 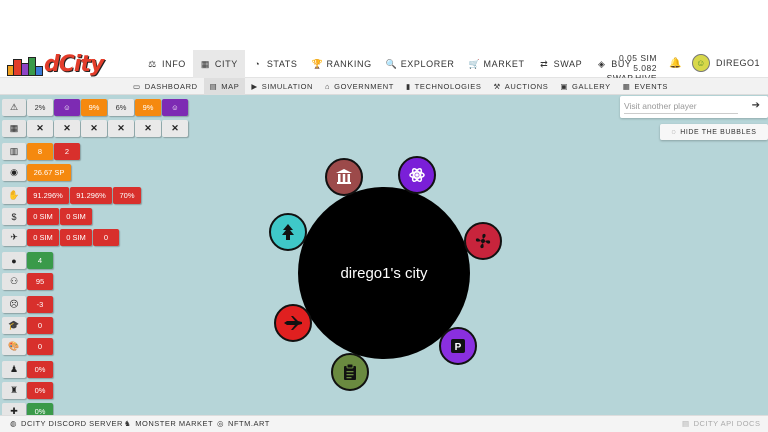 What do you see at coordinates (444, 86) in the screenshot?
I see `tab-technologies: ▮ TECHNOLOGIES` at bounding box center [444, 86].